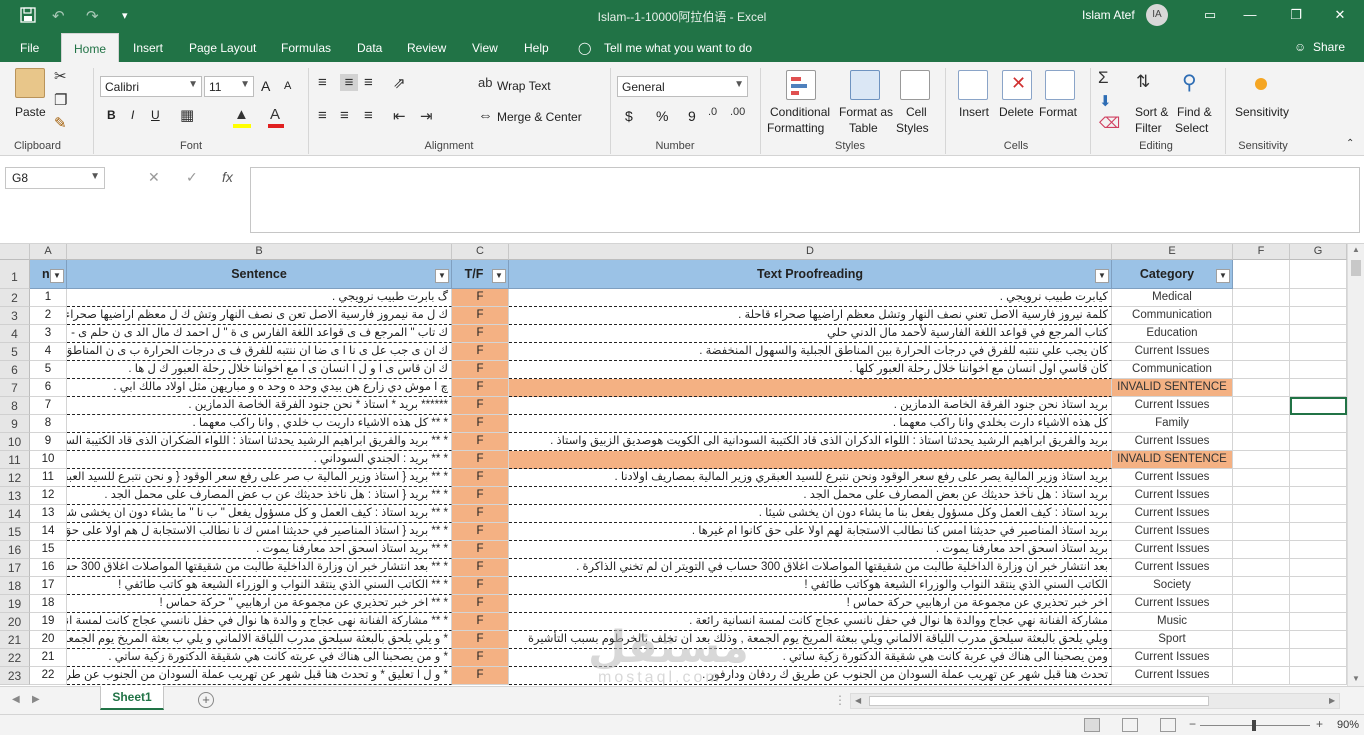 This screenshot has height=735, width=1364. I want to click on zoom-in-icon: +, so click(1319, 724).